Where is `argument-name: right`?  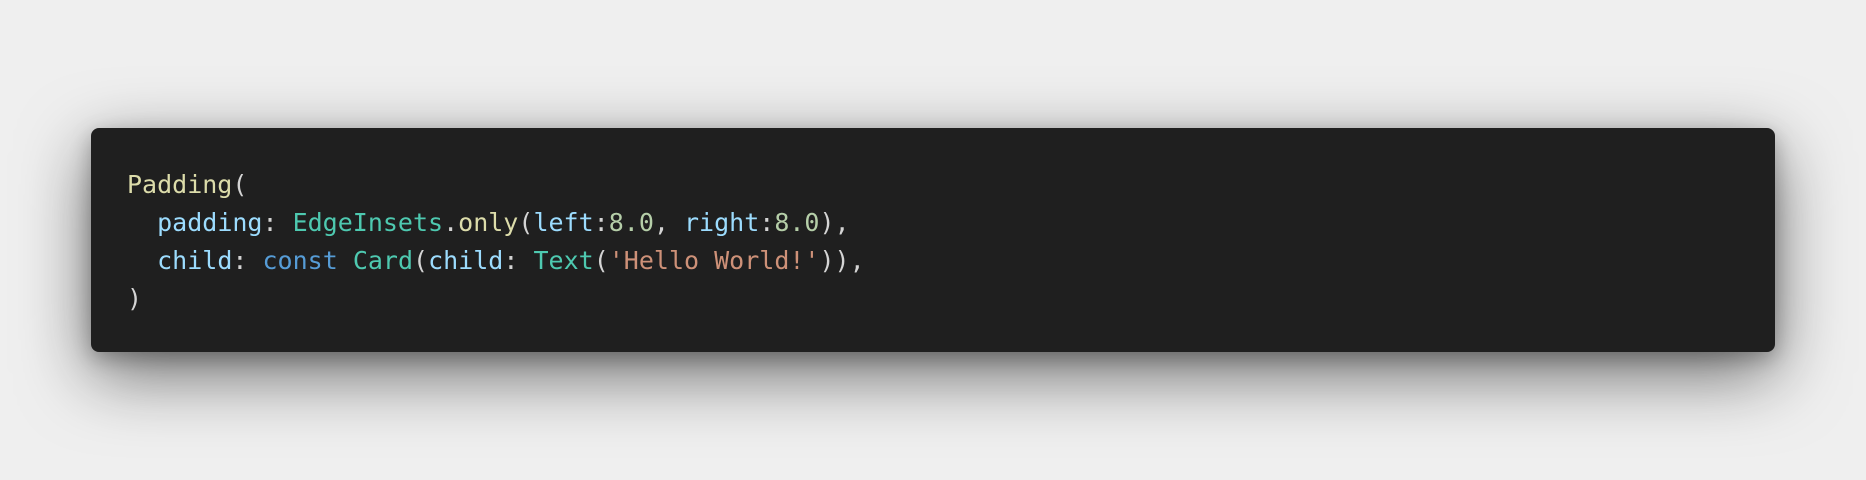 argument-name: right is located at coordinates (721, 222).